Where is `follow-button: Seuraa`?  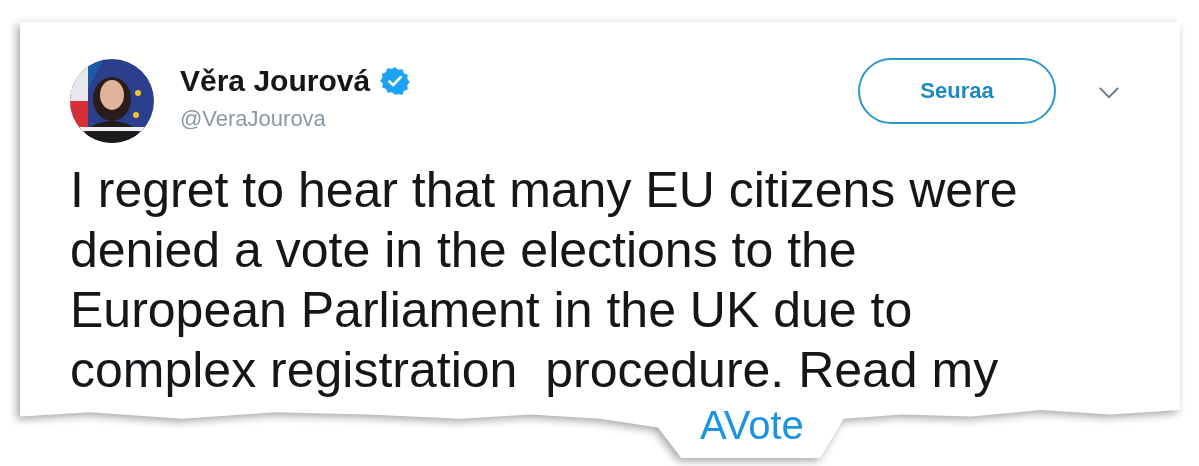 follow-button: Seuraa is located at coordinates (957, 91).